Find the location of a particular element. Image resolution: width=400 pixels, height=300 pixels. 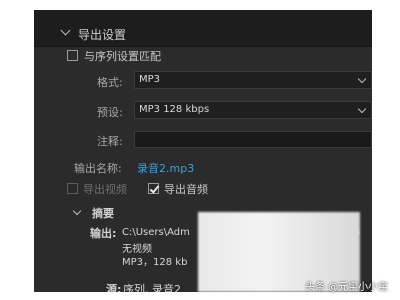

summary-title: 摘要 is located at coordinates (103, 213).